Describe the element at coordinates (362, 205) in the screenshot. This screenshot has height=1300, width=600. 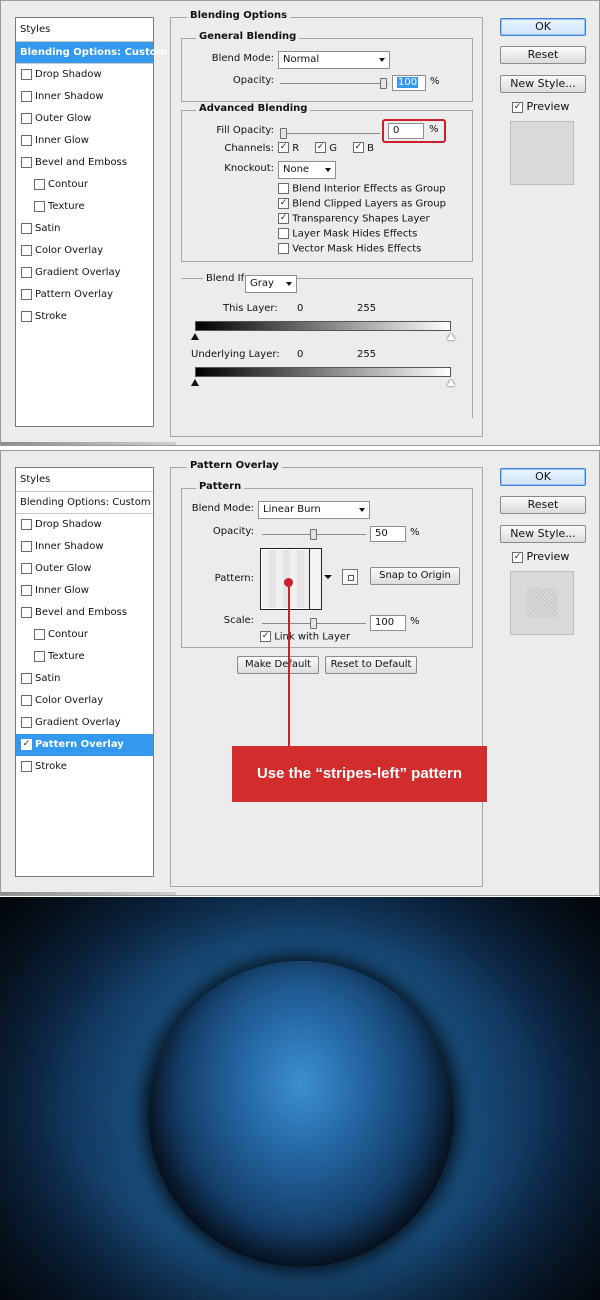
I see `option-clipped: ✓ Blend Clipped Layers as Group` at that location.